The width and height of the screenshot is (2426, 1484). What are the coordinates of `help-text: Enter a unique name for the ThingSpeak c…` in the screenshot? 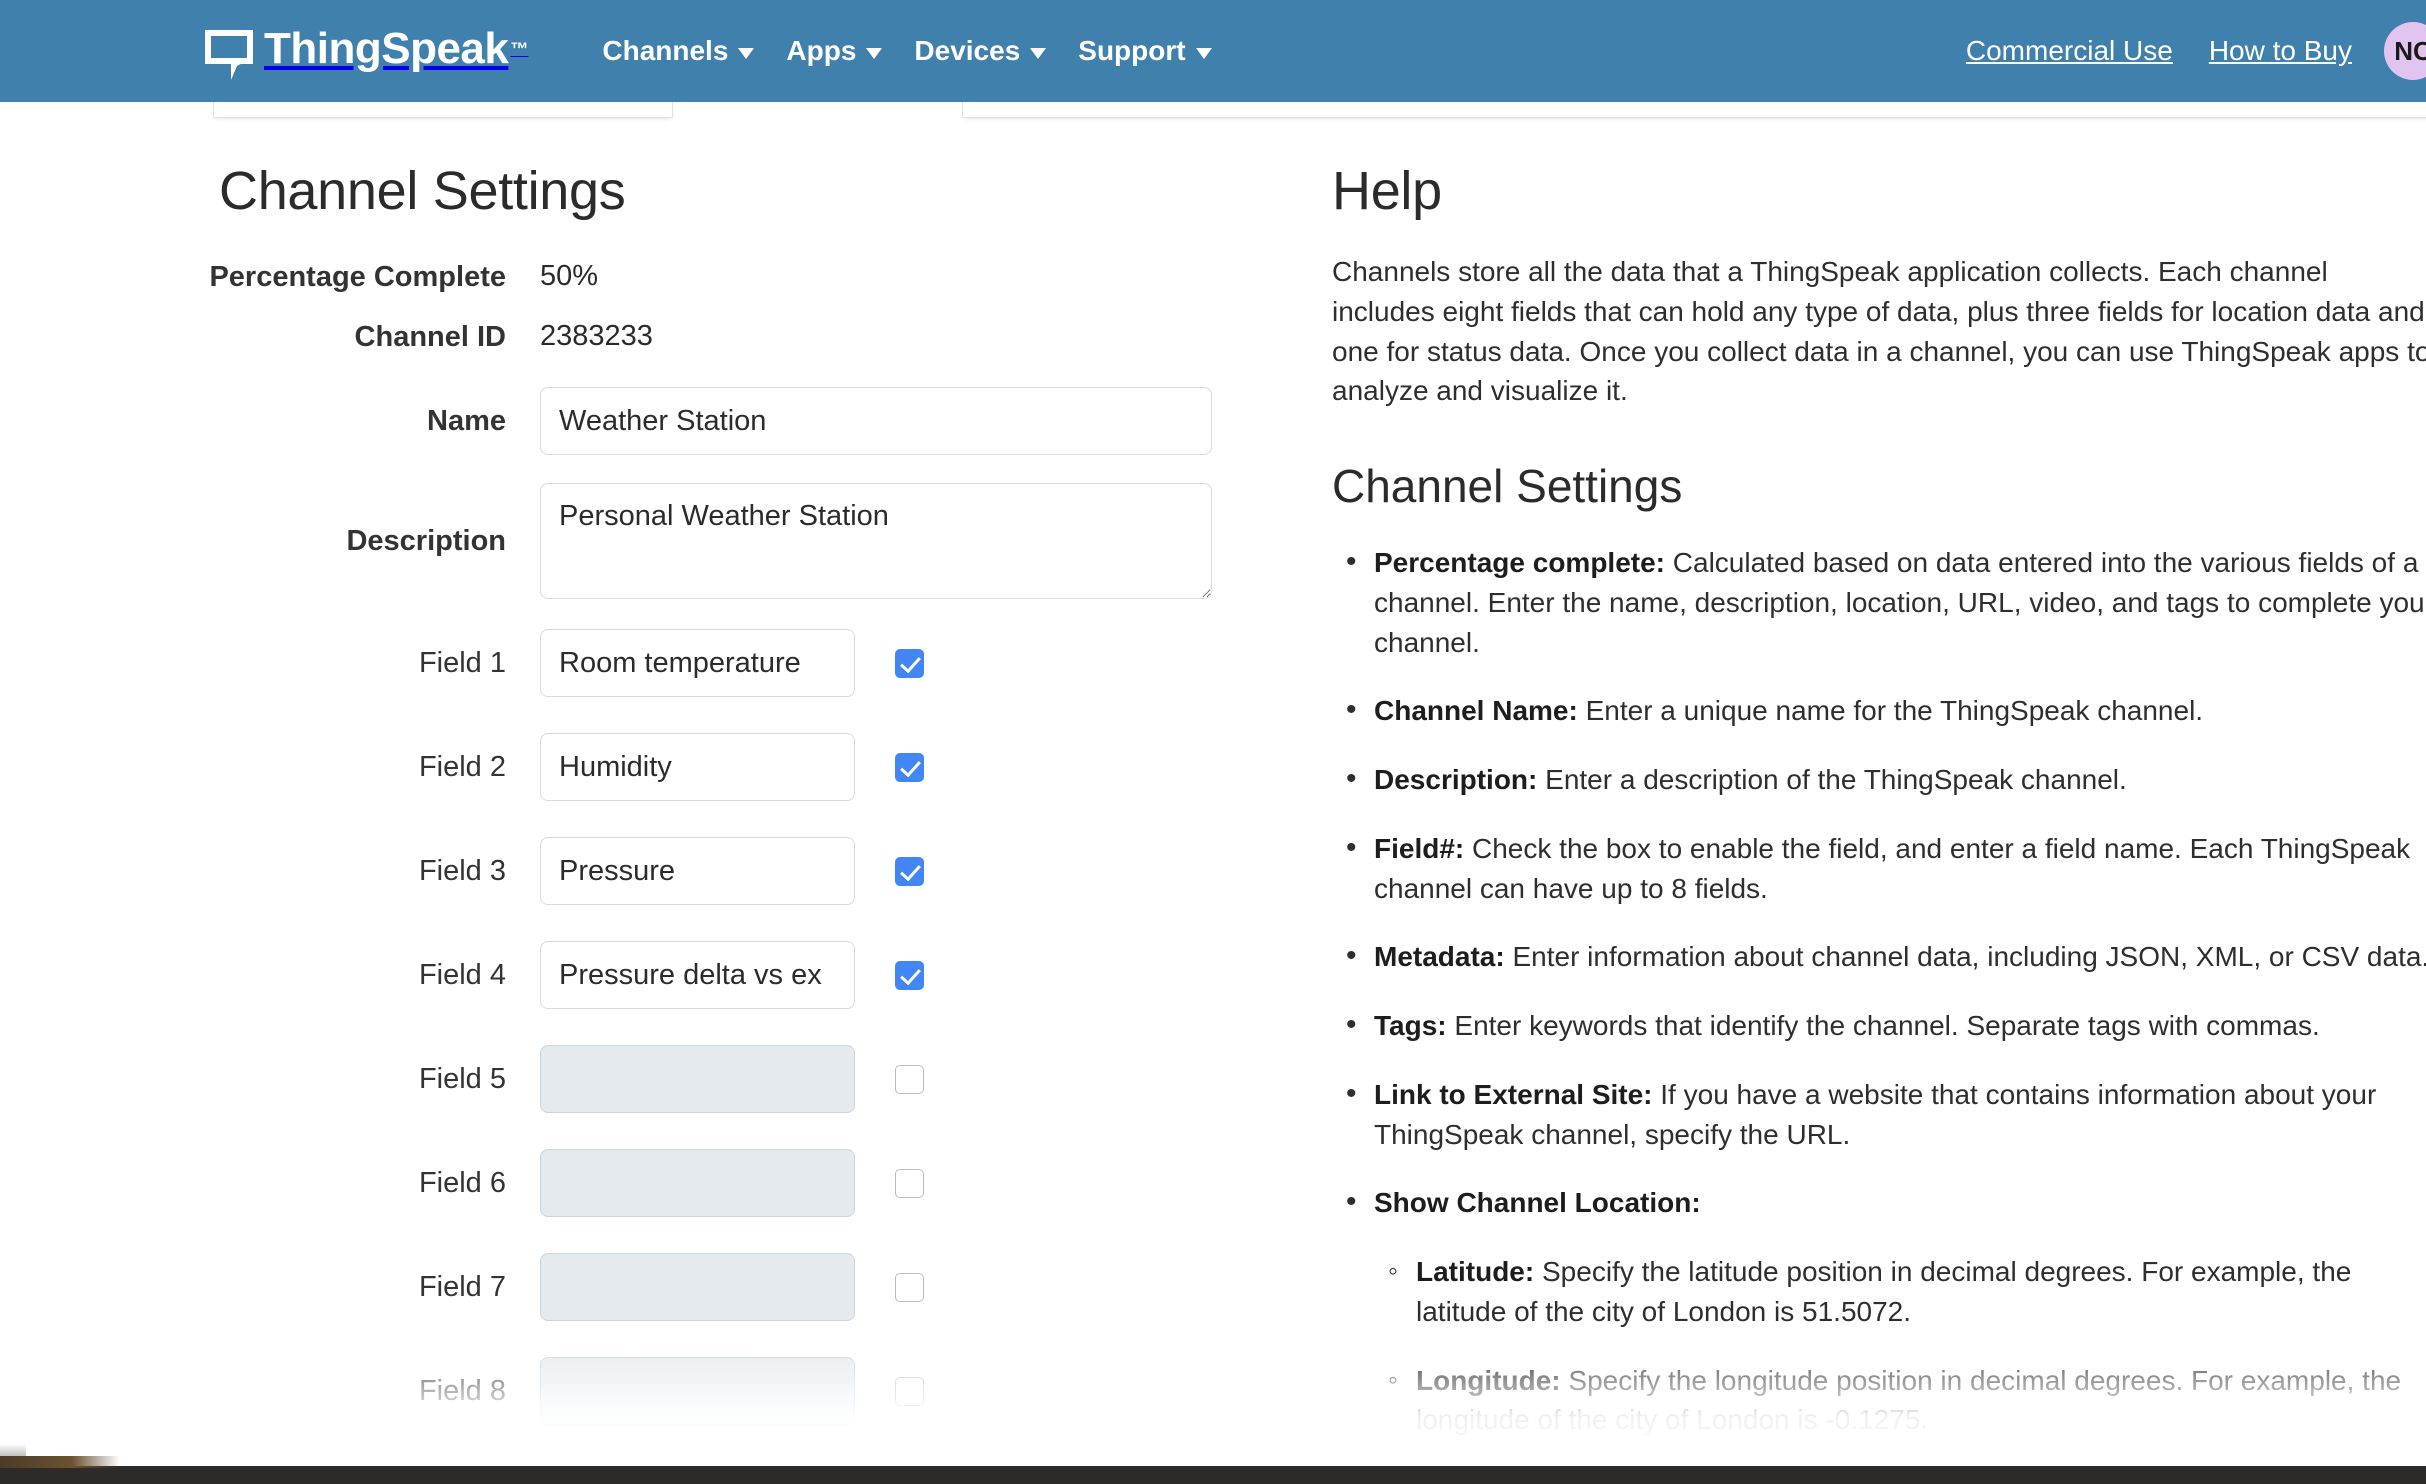 It's located at (1890, 711).